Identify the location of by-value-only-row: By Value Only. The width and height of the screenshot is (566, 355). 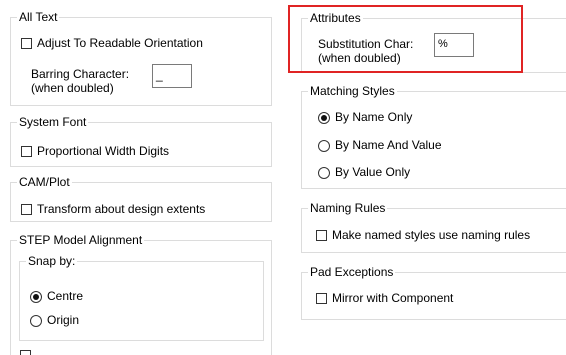
(364, 172).